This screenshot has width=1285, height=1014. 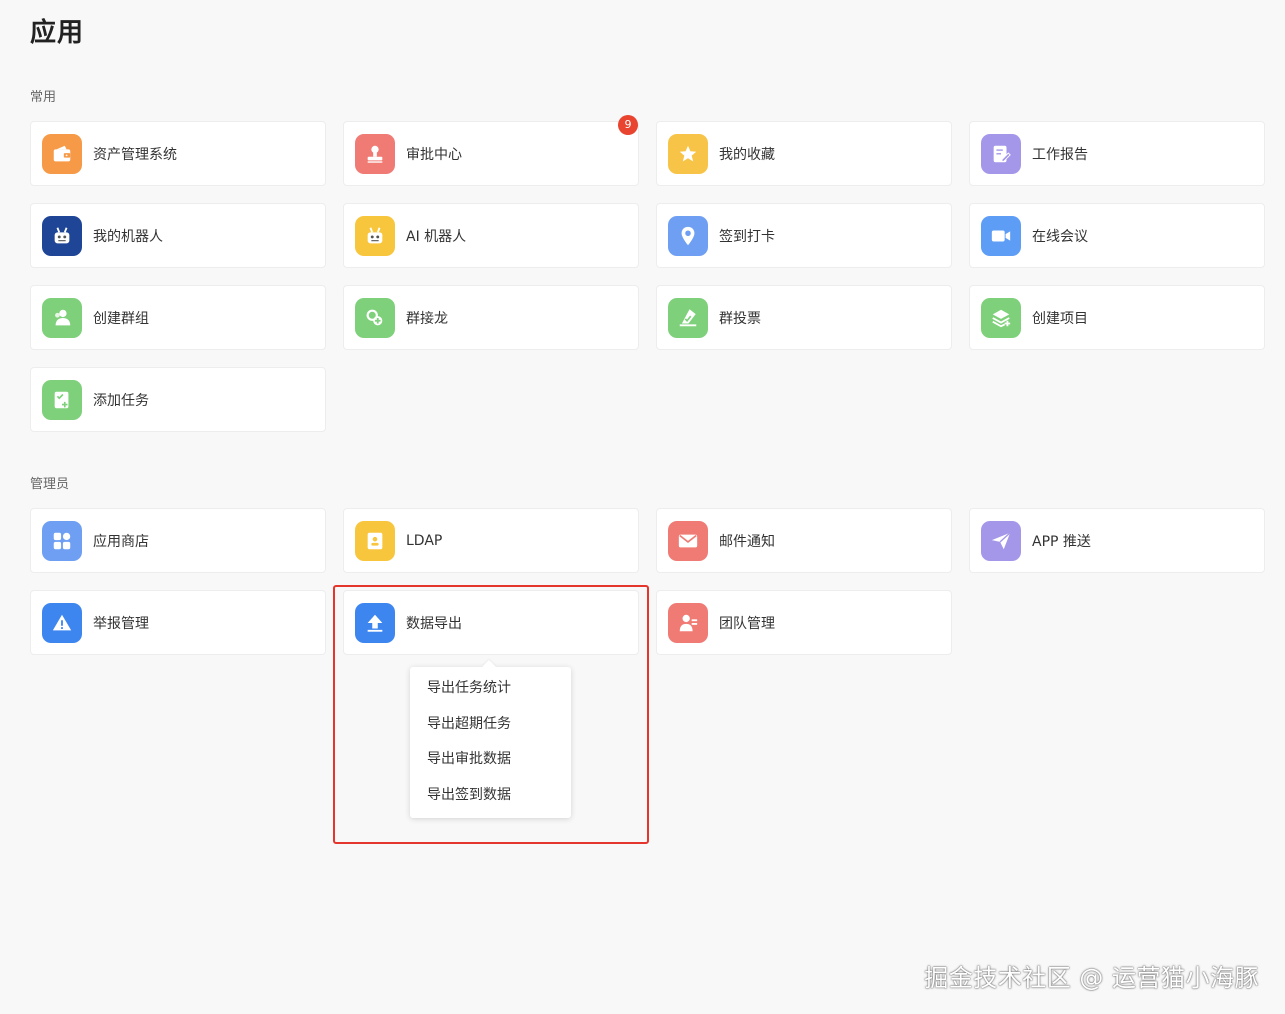 I want to click on app-label: LDAP, so click(x=424, y=540).